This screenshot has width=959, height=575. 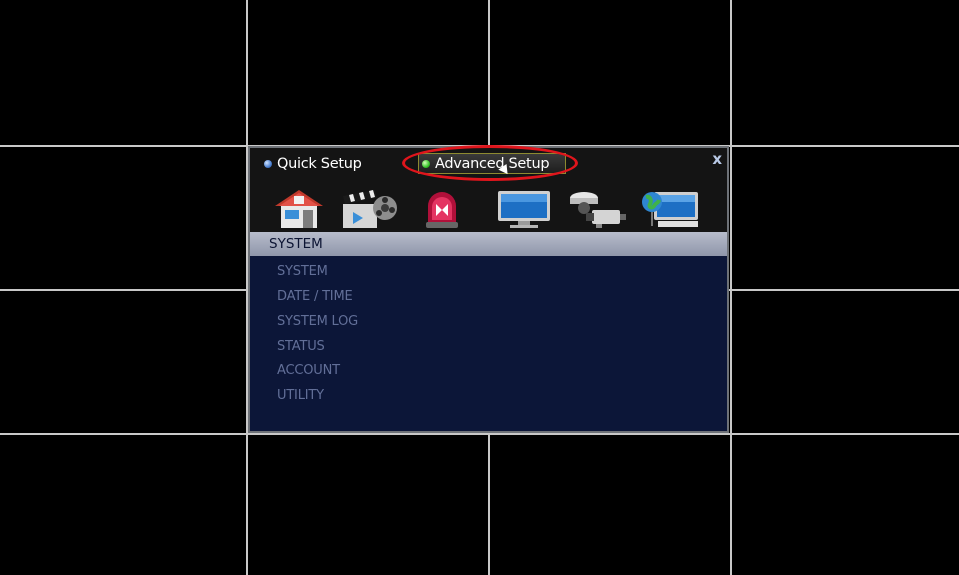 I want to click on network-globe-icon, so click(x=669, y=209).